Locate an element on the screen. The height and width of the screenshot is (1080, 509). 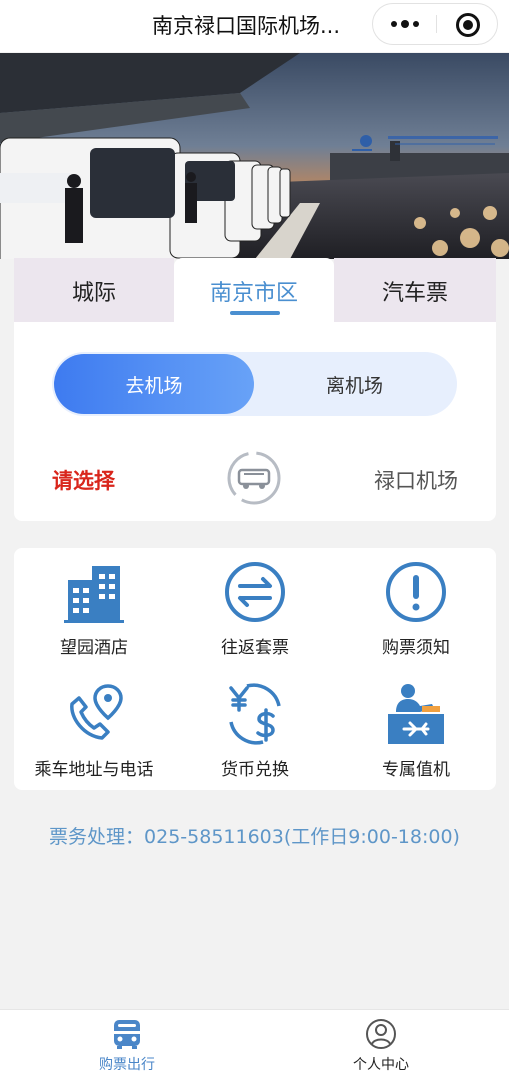
from-airport-button: 离机场 is located at coordinates (354, 384).